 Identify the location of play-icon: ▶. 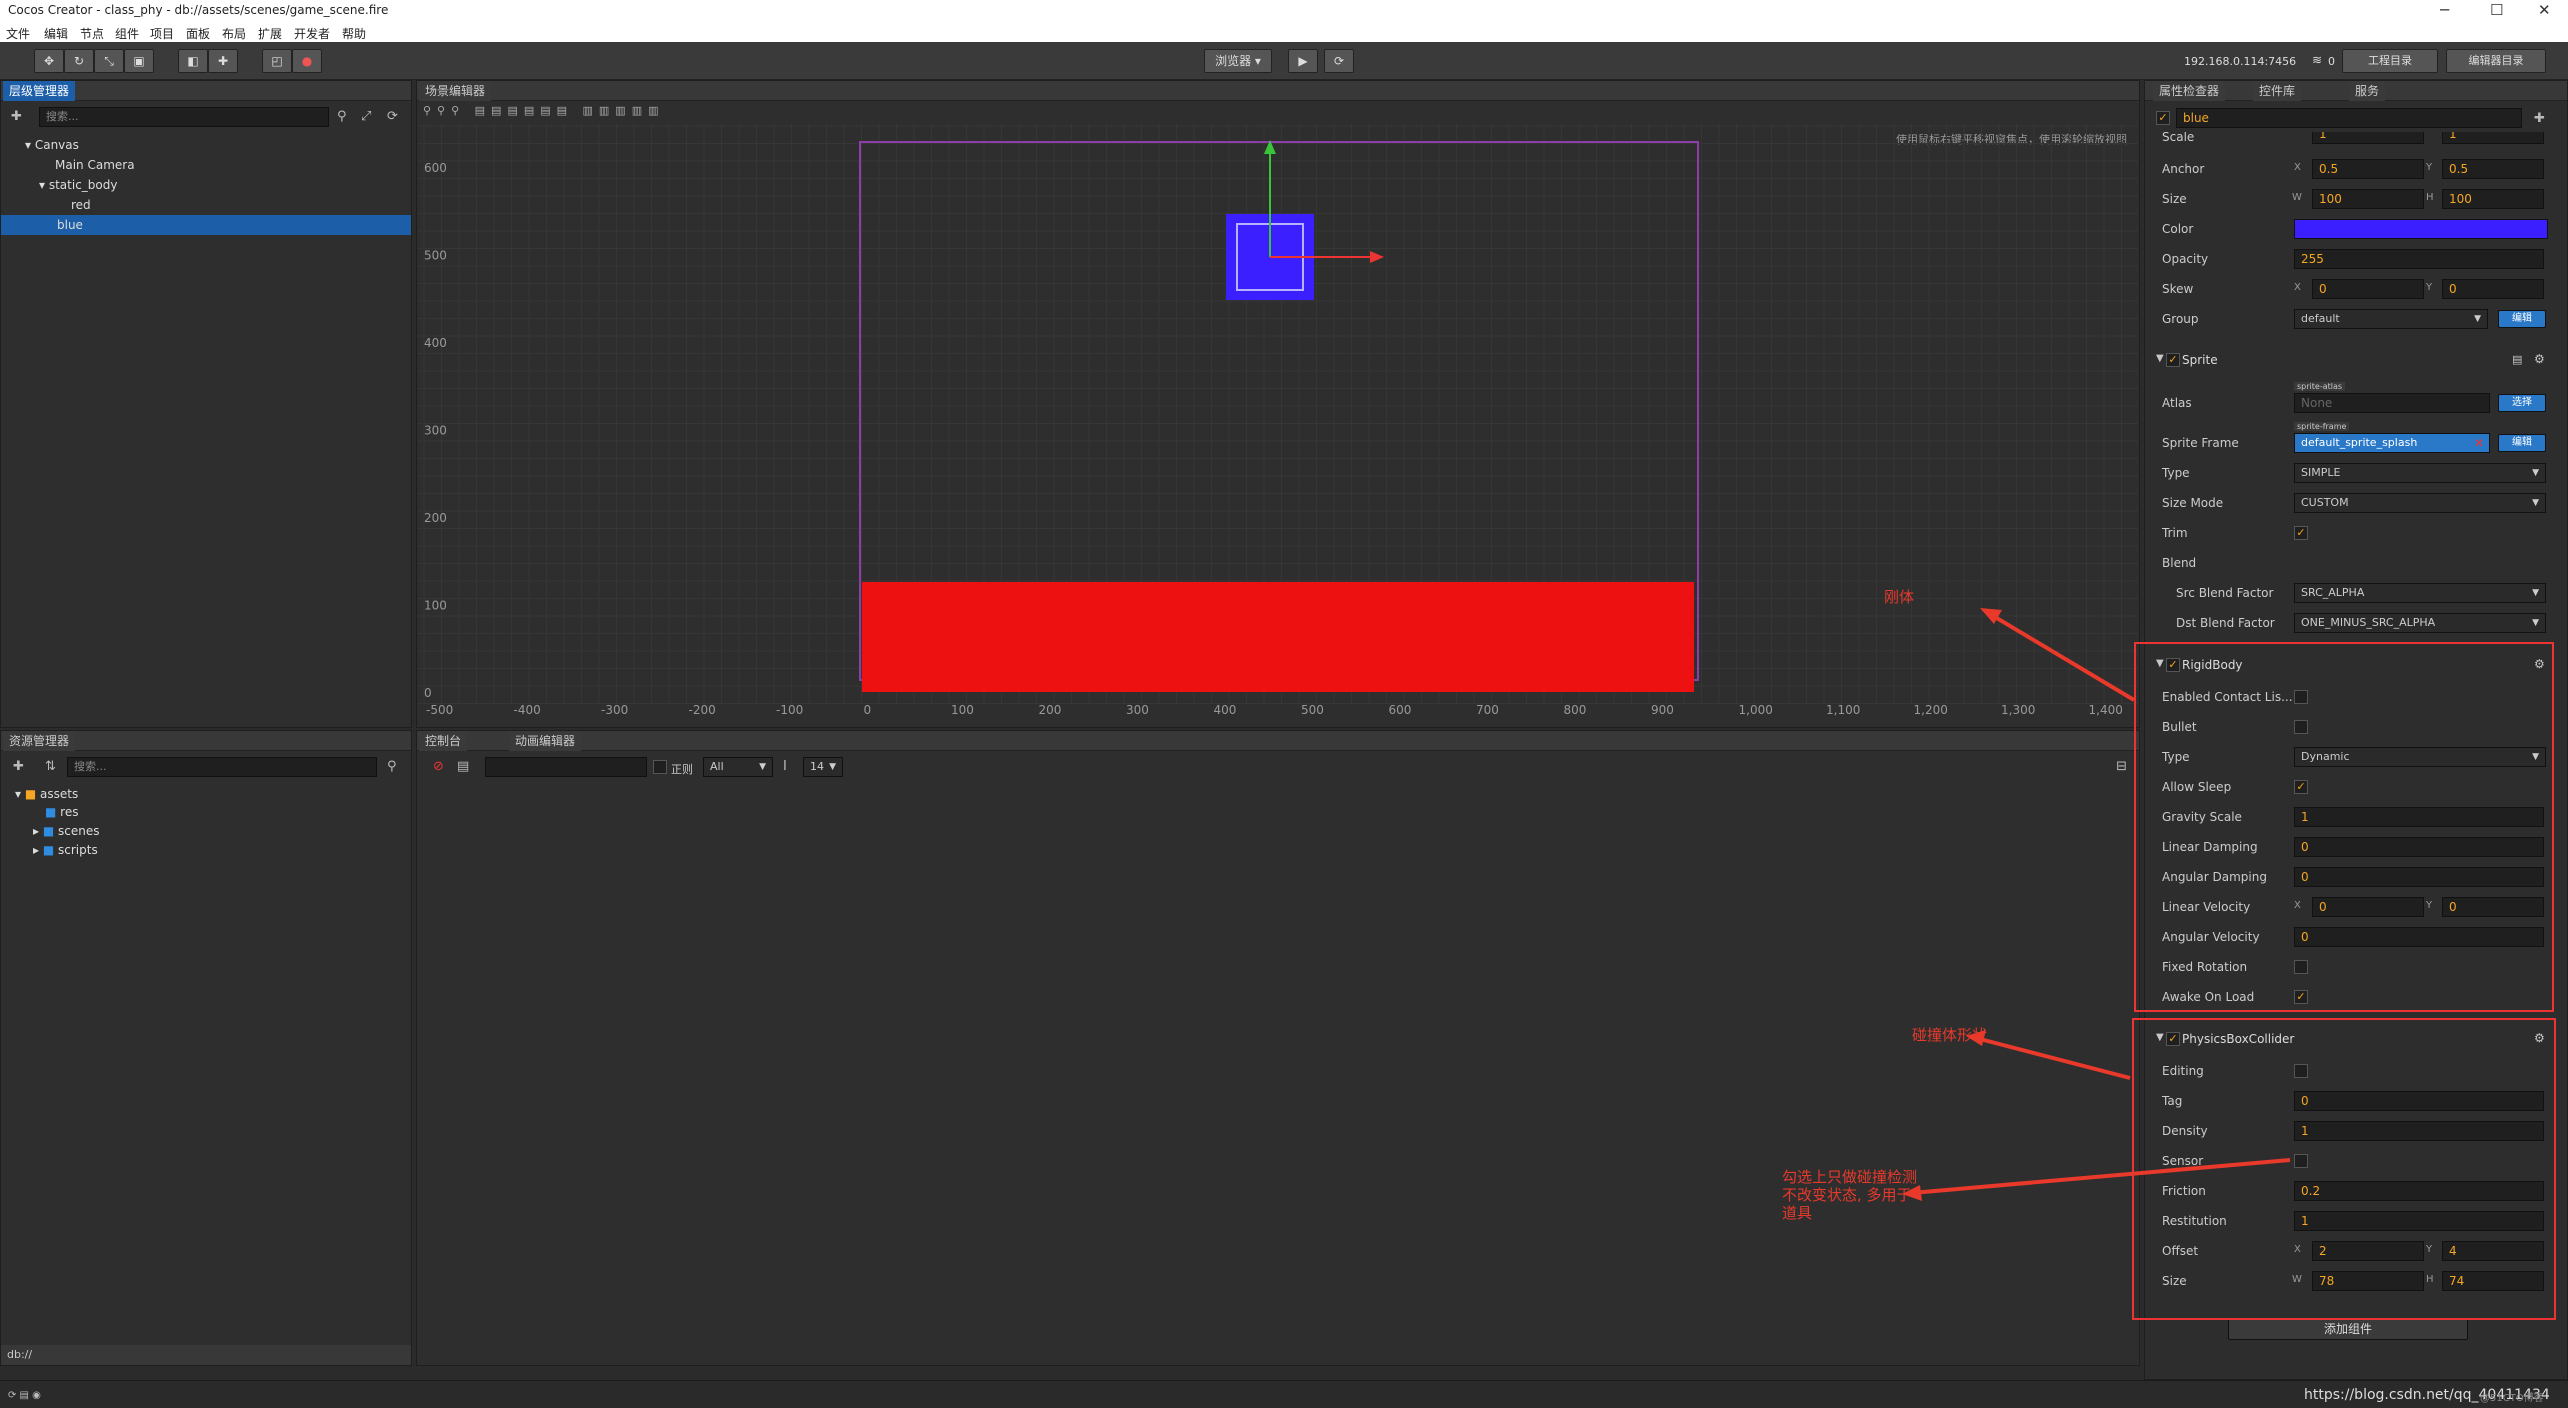
(1303, 61).